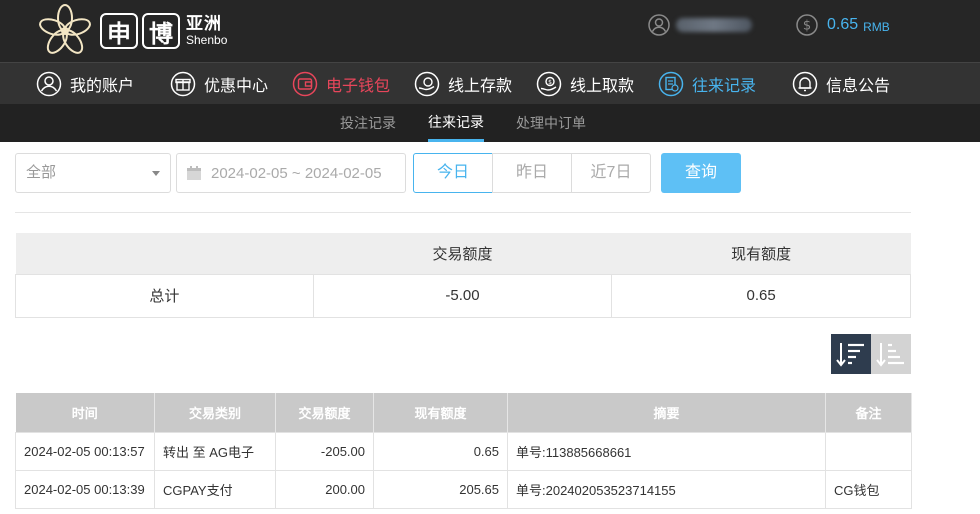 The image size is (980, 514). I want to click on nav-label: 往来记录, so click(724, 86).